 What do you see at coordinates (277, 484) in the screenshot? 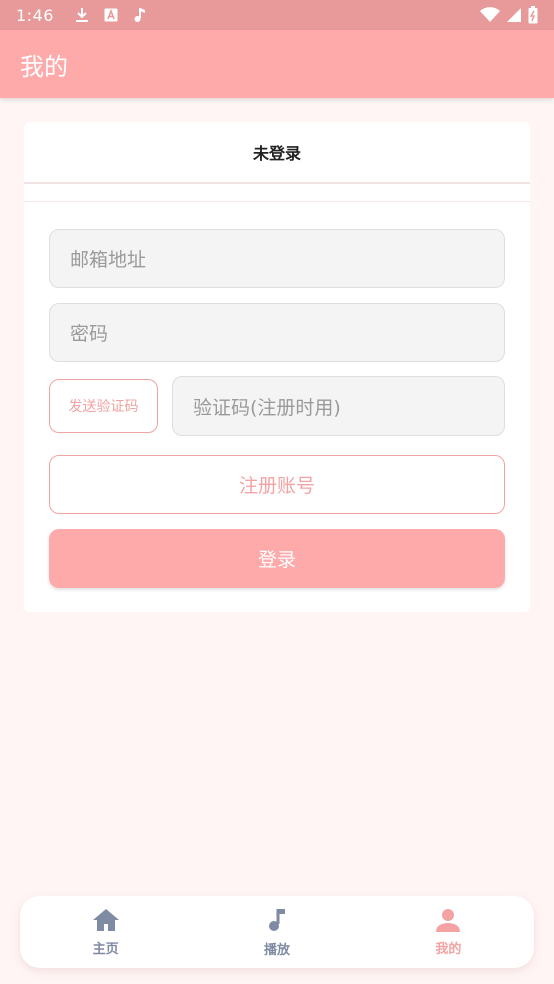
I see `register-button: 注册账号` at bounding box center [277, 484].